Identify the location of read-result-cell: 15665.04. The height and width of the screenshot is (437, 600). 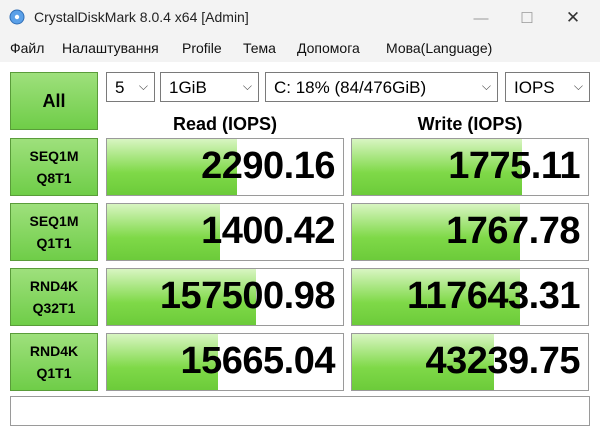
(225, 362).